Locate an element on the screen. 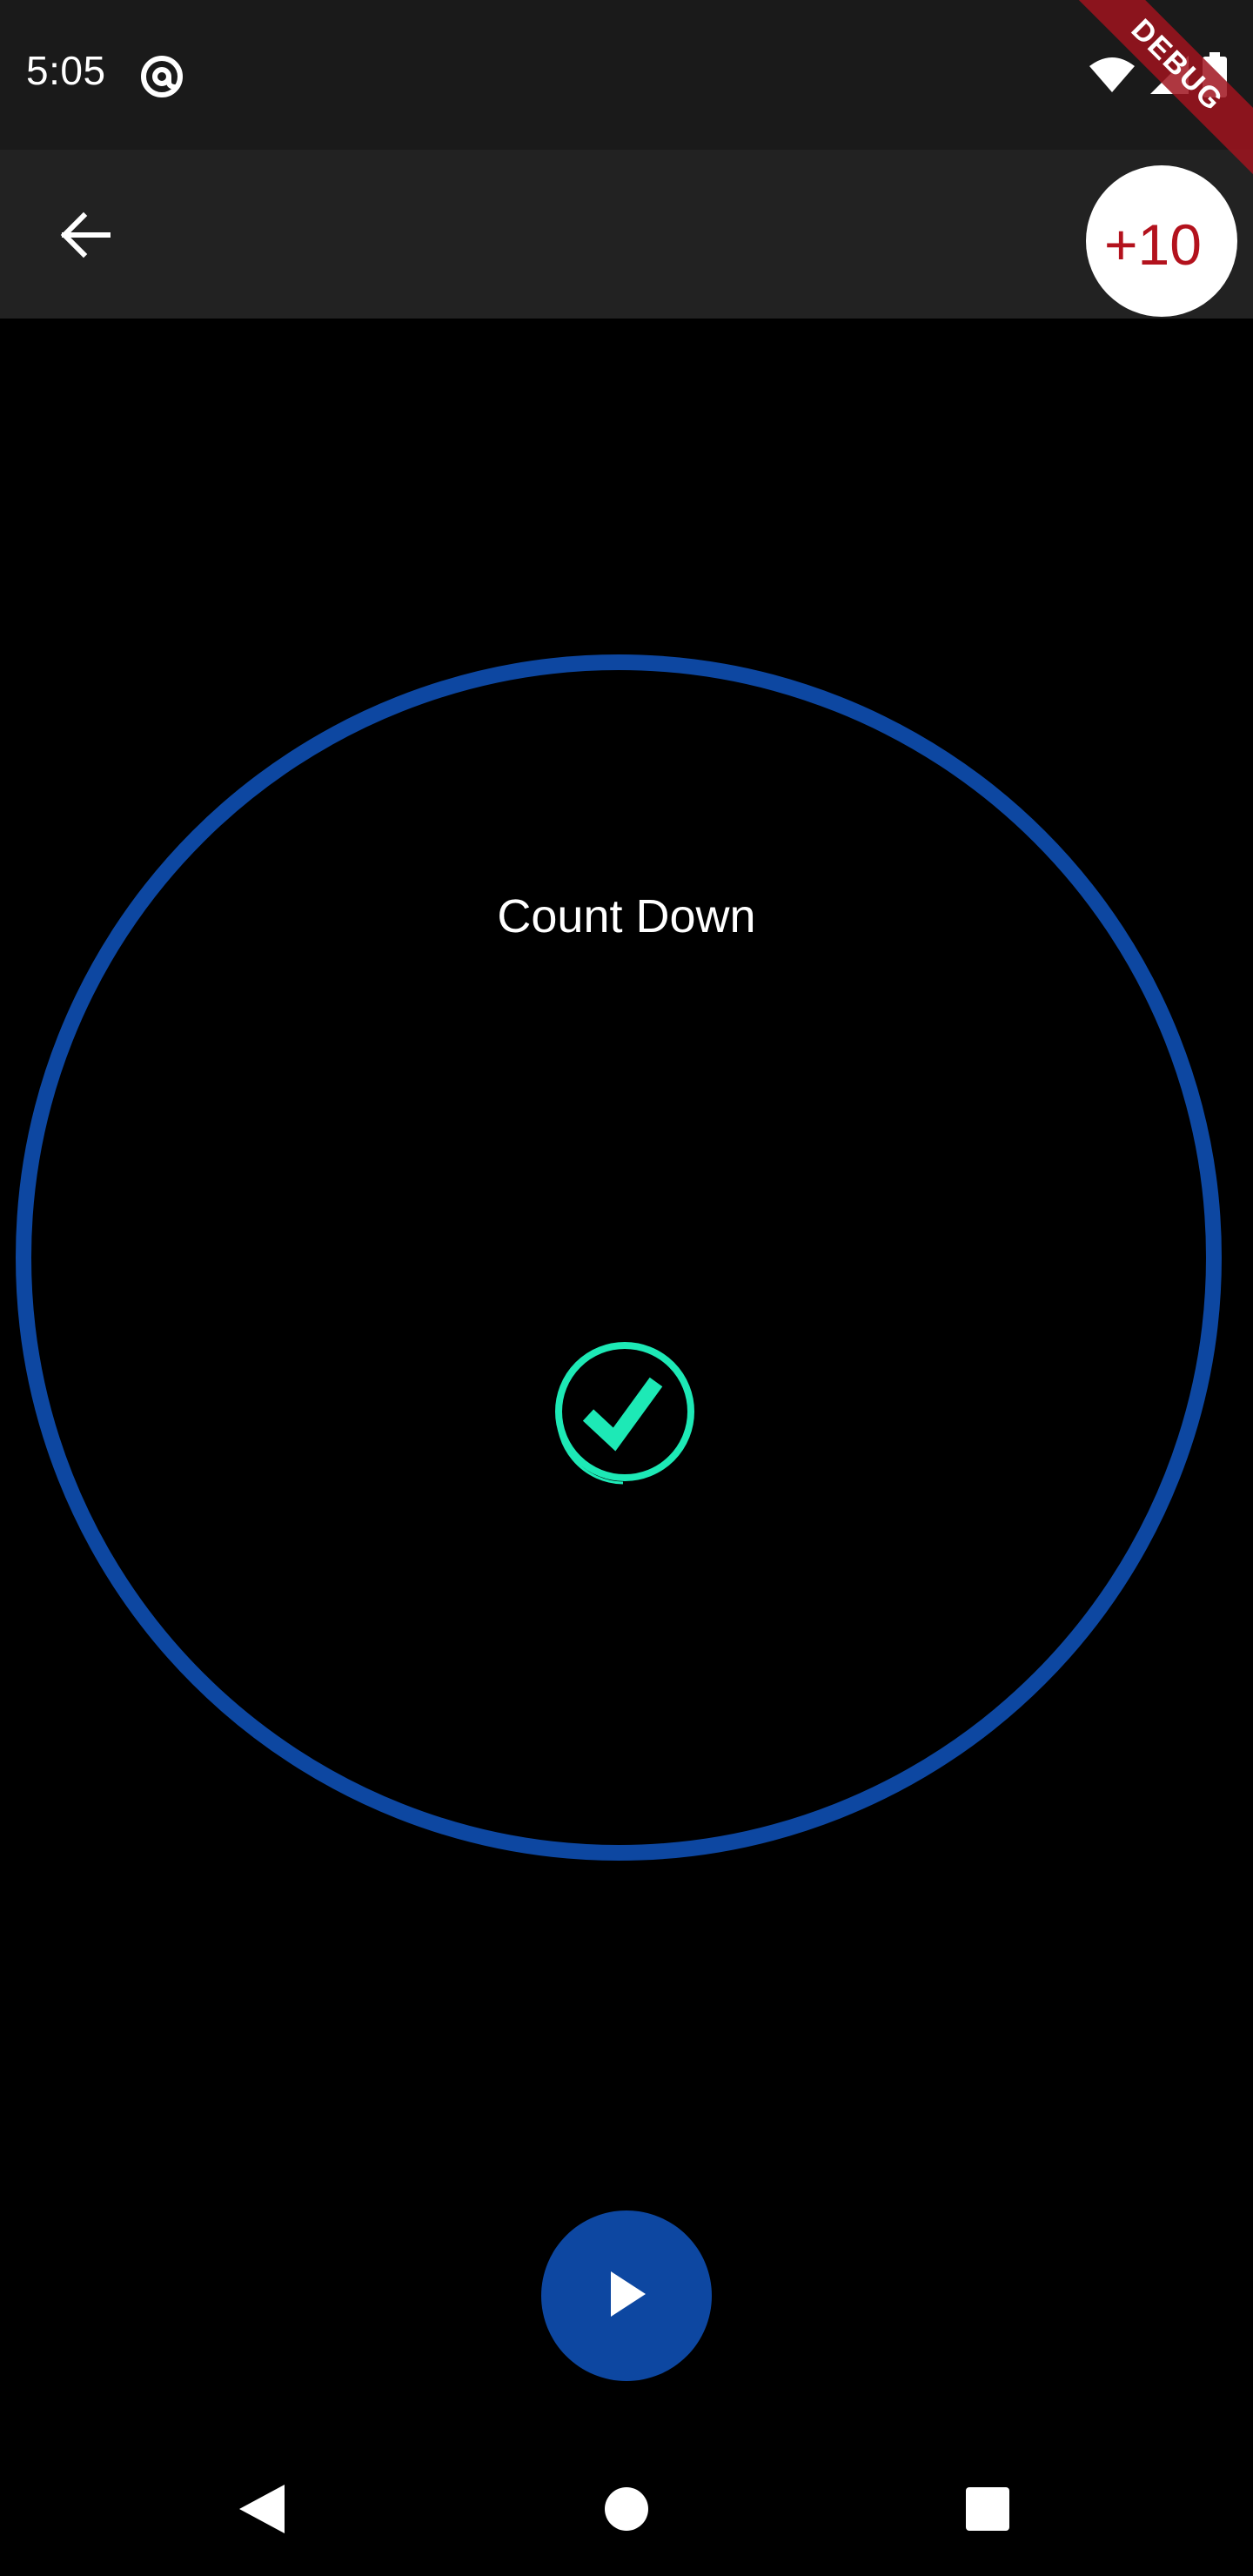 This screenshot has height=2576, width=1253. arrow-left-icon is located at coordinates (85, 237).